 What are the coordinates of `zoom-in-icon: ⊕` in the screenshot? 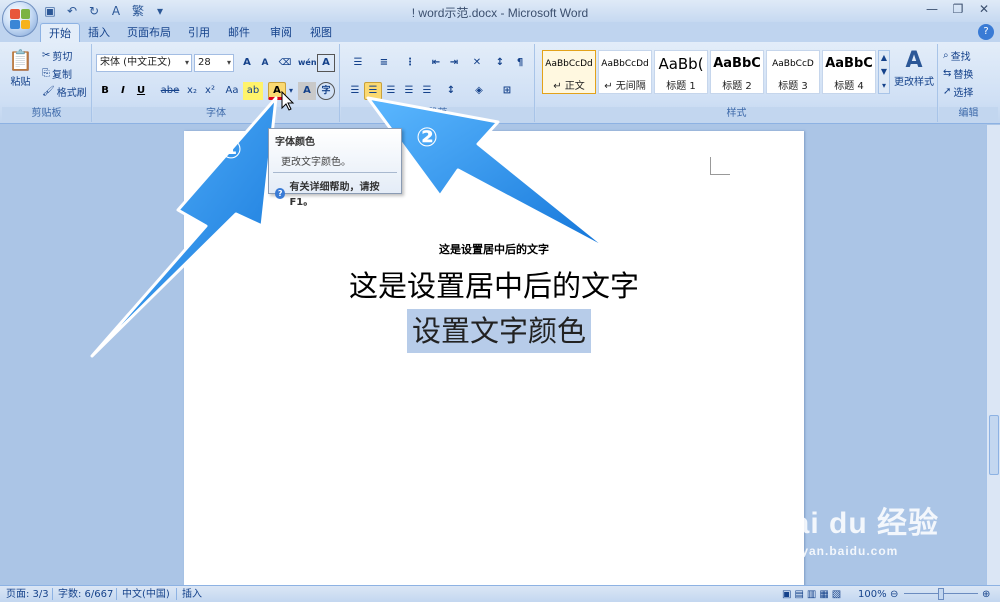 It's located at (986, 594).